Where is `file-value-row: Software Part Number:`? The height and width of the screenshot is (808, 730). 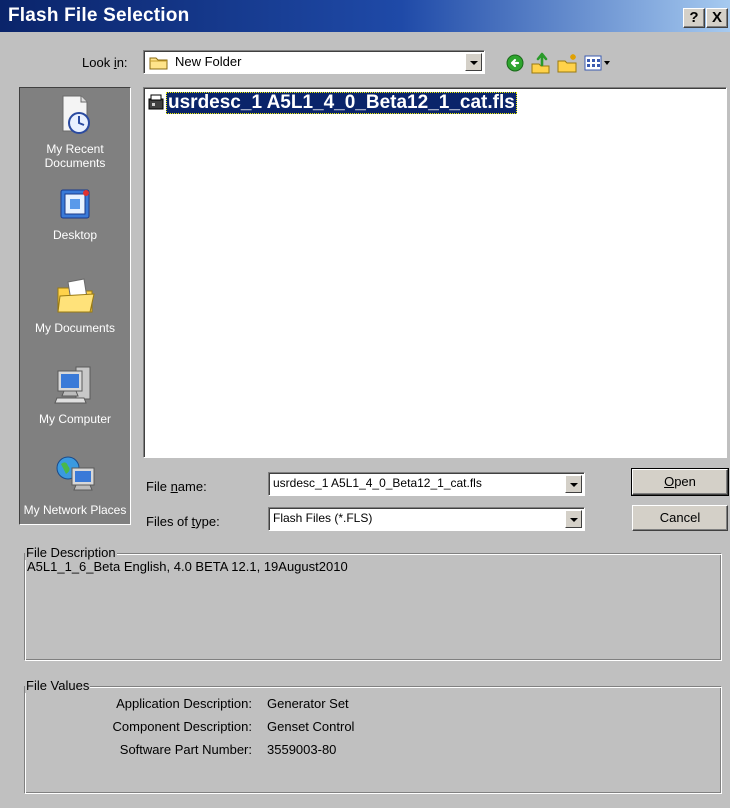
file-value-row: Software Part Number: is located at coordinates (138, 750).